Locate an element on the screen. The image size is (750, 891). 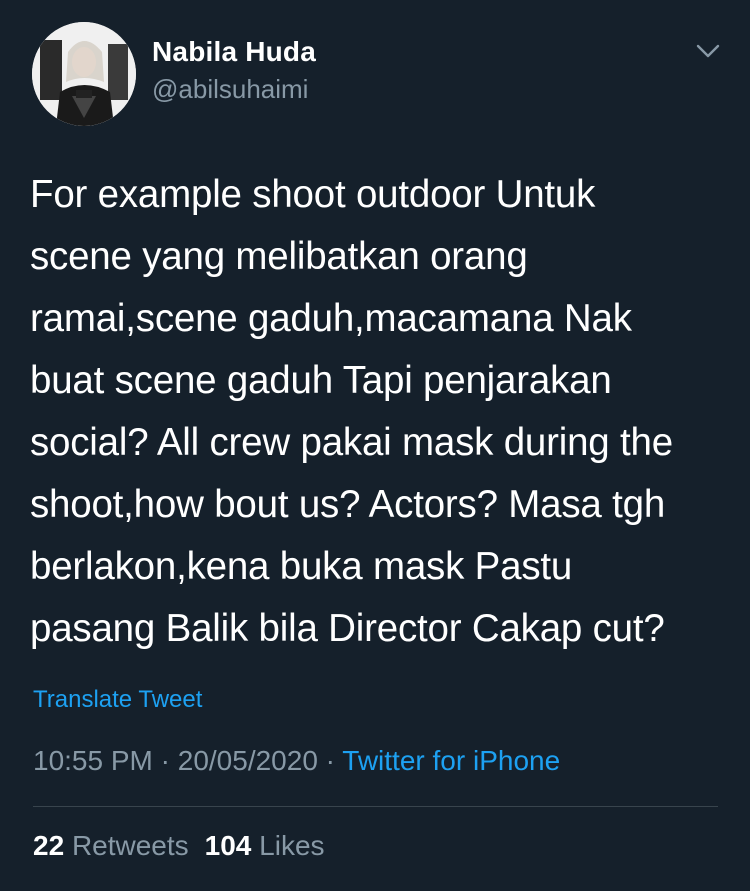
tweet-time: 10:55 PM is located at coordinates (93, 760).